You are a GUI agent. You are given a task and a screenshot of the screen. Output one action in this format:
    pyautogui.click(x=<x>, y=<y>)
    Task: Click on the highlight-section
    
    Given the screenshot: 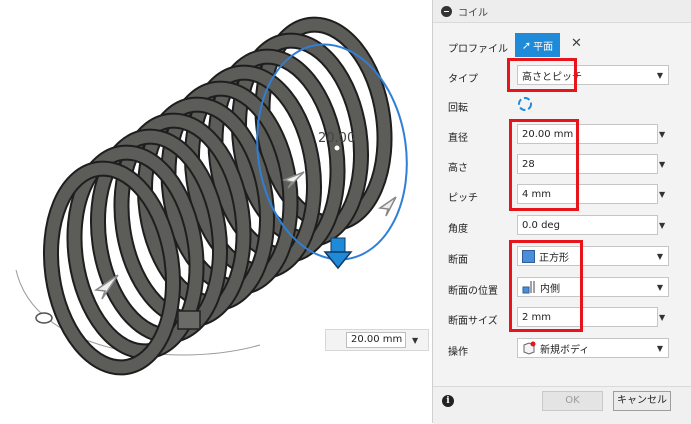 What is the action you would take?
    pyautogui.click(x=546, y=286)
    